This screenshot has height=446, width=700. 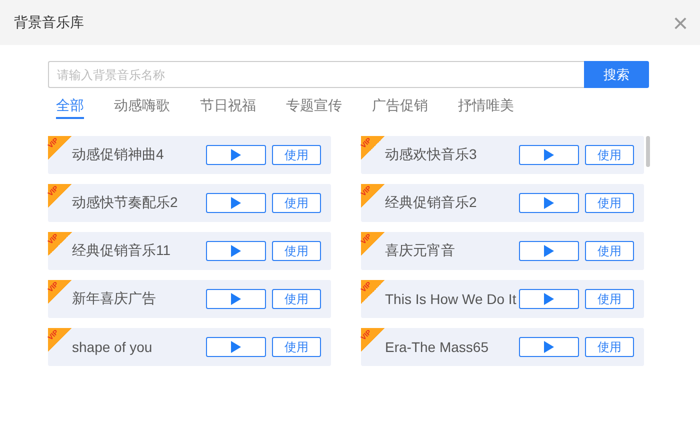 What do you see at coordinates (648, 151) in the screenshot?
I see `scrollbar` at bounding box center [648, 151].